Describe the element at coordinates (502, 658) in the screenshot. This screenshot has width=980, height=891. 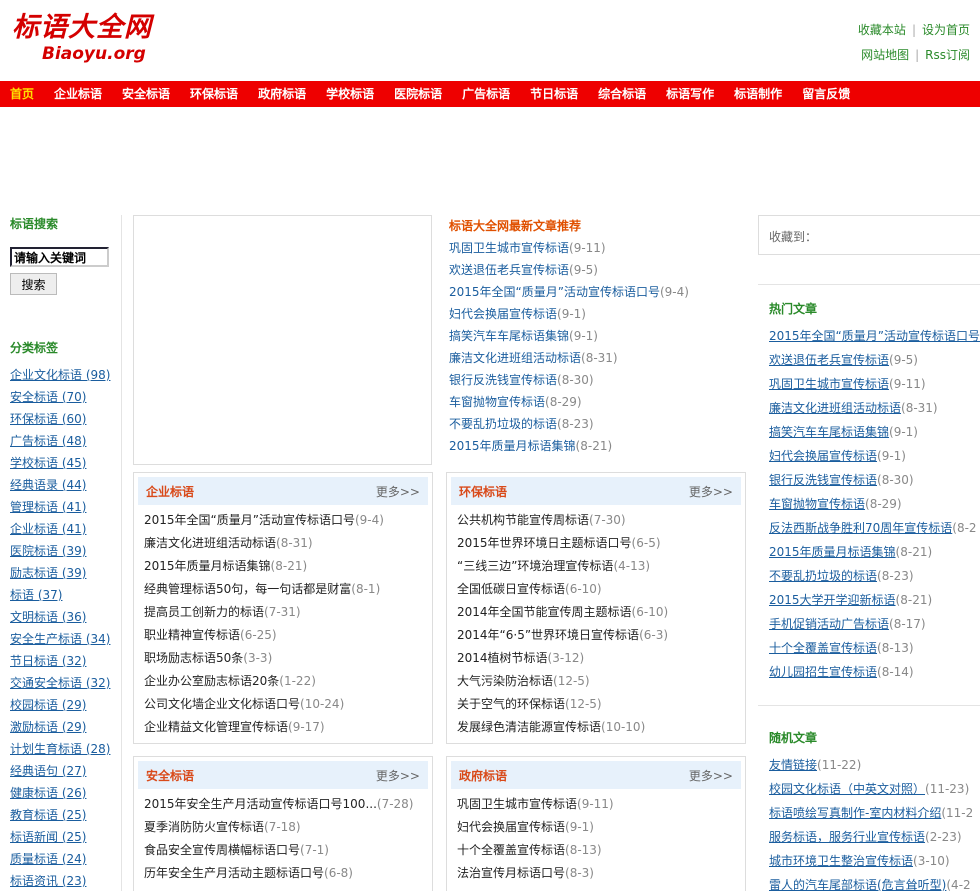
I see `article-link: 2014植树节标语` at that location.